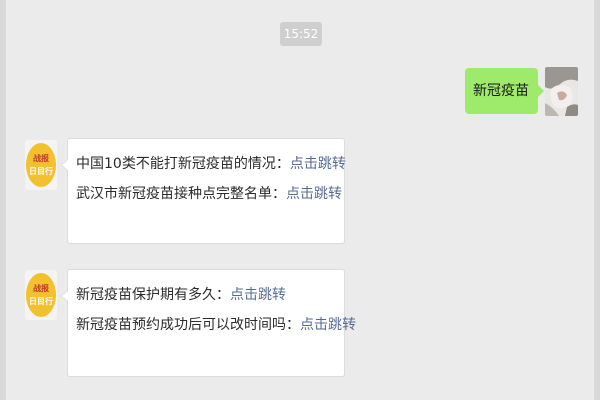 This screenshot has width=600, height=400. Describe the element at coordinates (301, 34) in the screenshot. I see `timestamp: 15:52` at that location.